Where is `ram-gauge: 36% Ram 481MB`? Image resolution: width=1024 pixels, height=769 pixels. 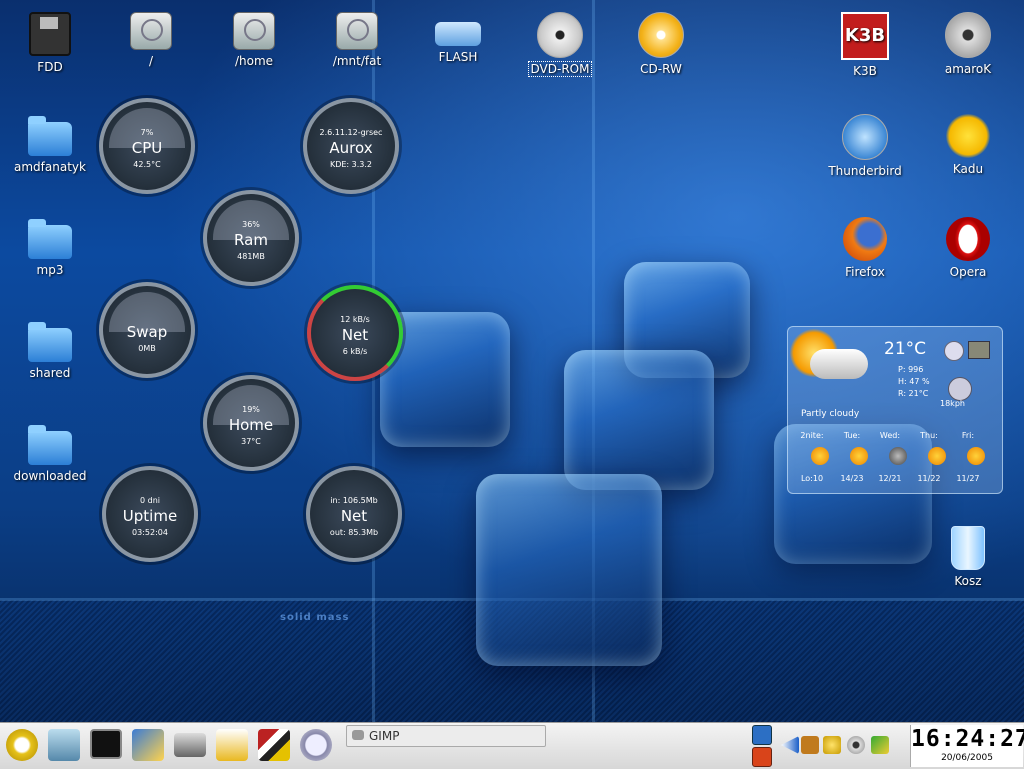 ram-gauge: 36% Ram 481MB is located at coordinates (251, 238).